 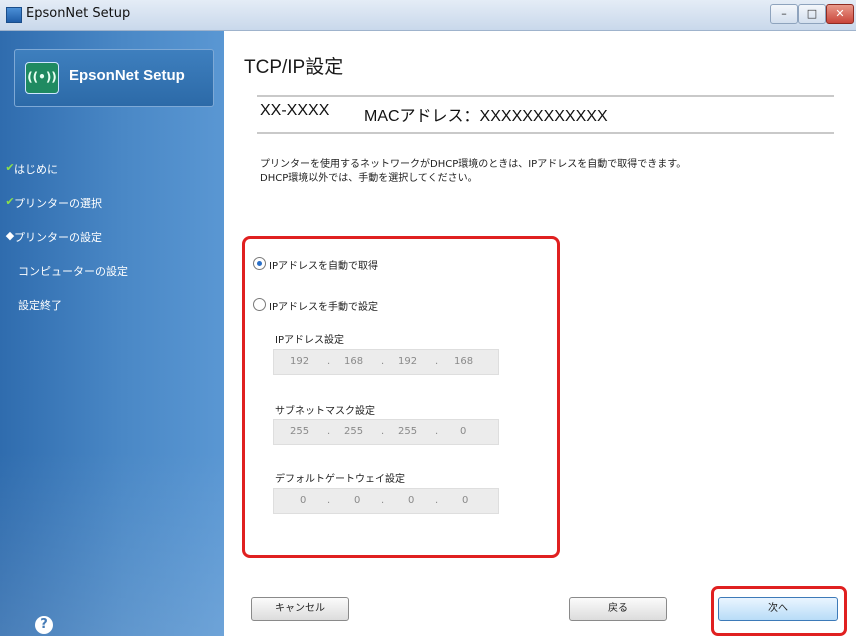 I want to click on default-gateway-input: 0 . 0 . 0 . 0, so click(x=386, y=501).